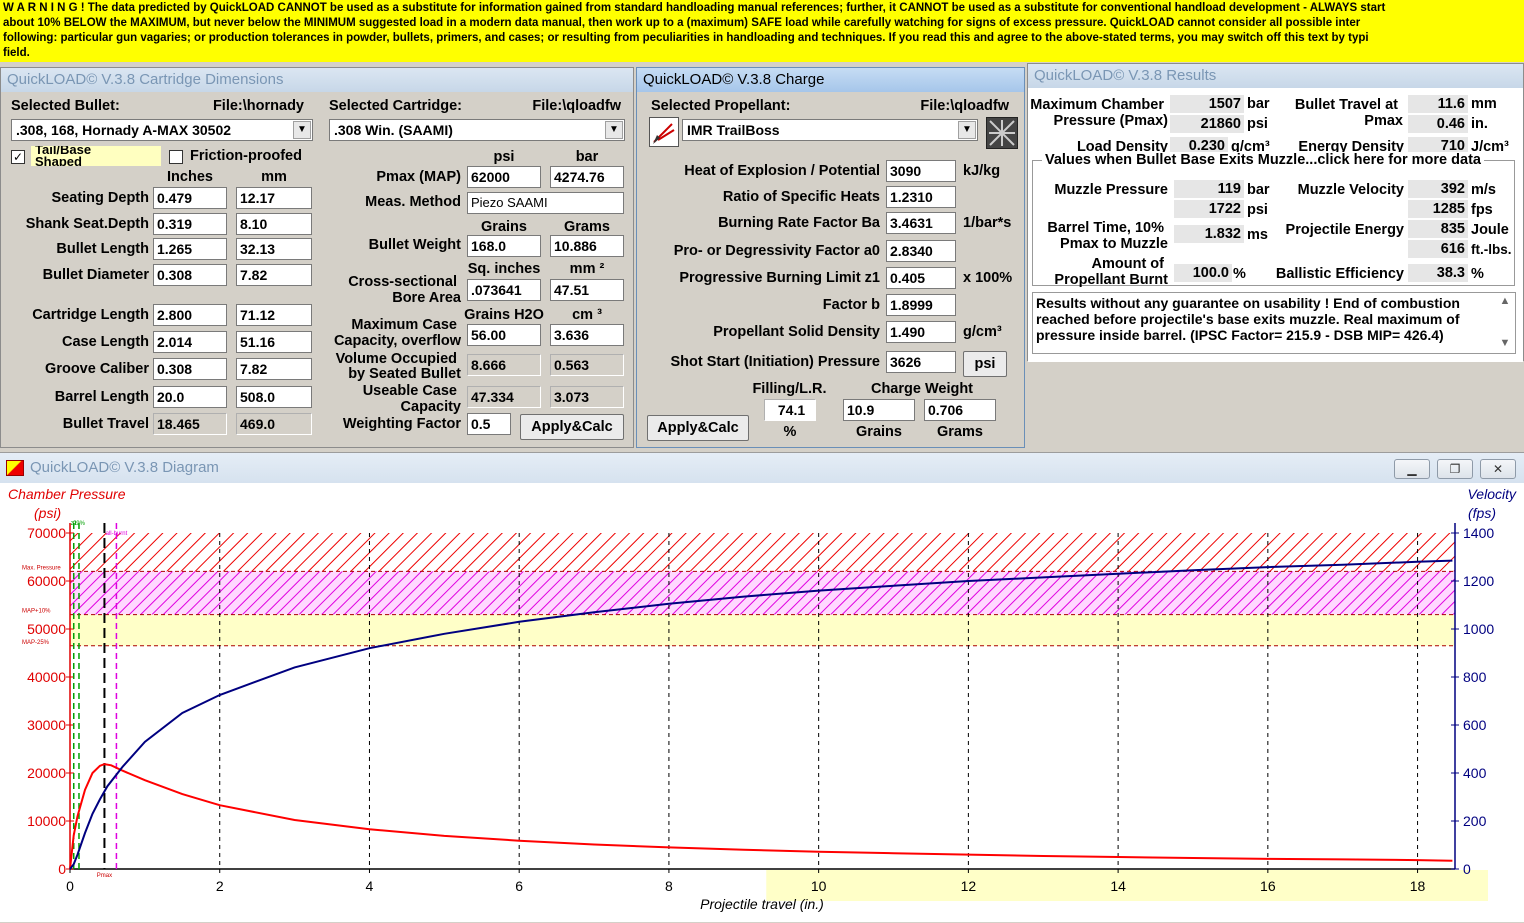 The width and height of the screenshot is (1524, 923). What do you see at coordinates (504, 177) in the screenshot?
I see `pmax-psi-input: 62000` at bounding box center [504, 177].